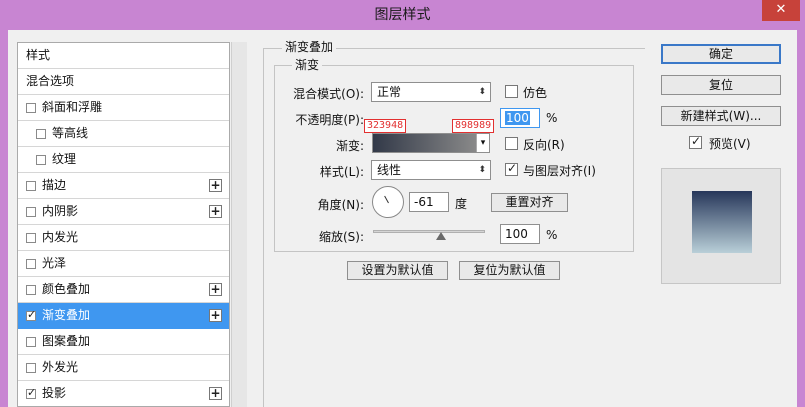  What do you see at coordinates (64, 159) in the screenshot?
I see `style-list-item-label: 纹理` at bounding box center [64, 159].